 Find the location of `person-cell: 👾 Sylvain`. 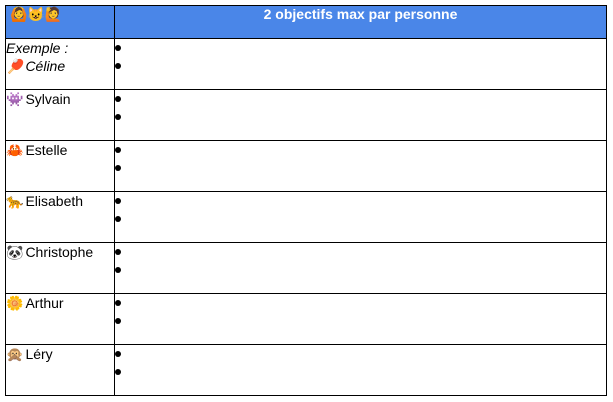

person-cell: 👾 Sylvain is located at coordinates (60, 115).